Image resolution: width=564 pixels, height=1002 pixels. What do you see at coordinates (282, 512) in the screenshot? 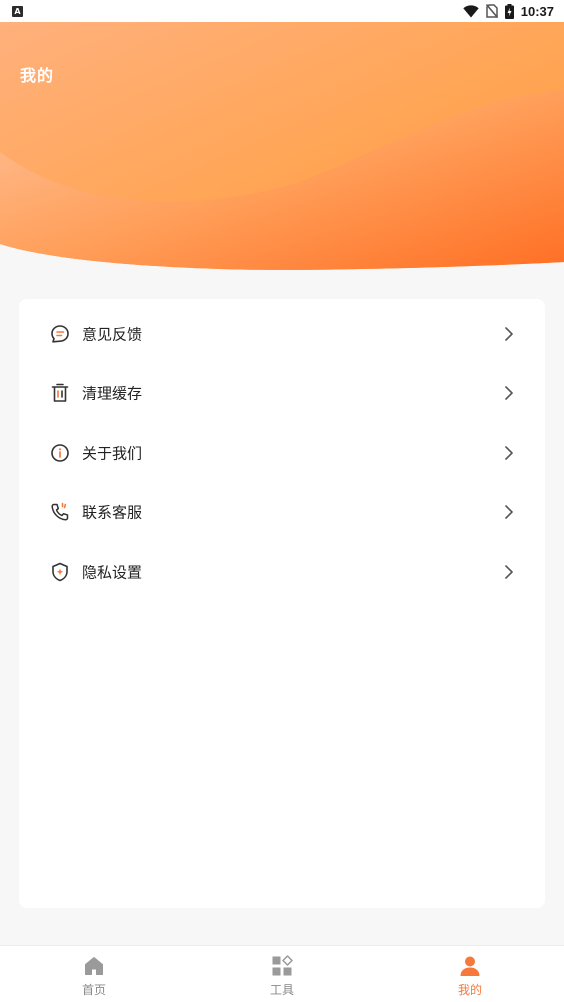
I see `menu-item-contact-support: 联系客服` at bounding box center [282, 512].